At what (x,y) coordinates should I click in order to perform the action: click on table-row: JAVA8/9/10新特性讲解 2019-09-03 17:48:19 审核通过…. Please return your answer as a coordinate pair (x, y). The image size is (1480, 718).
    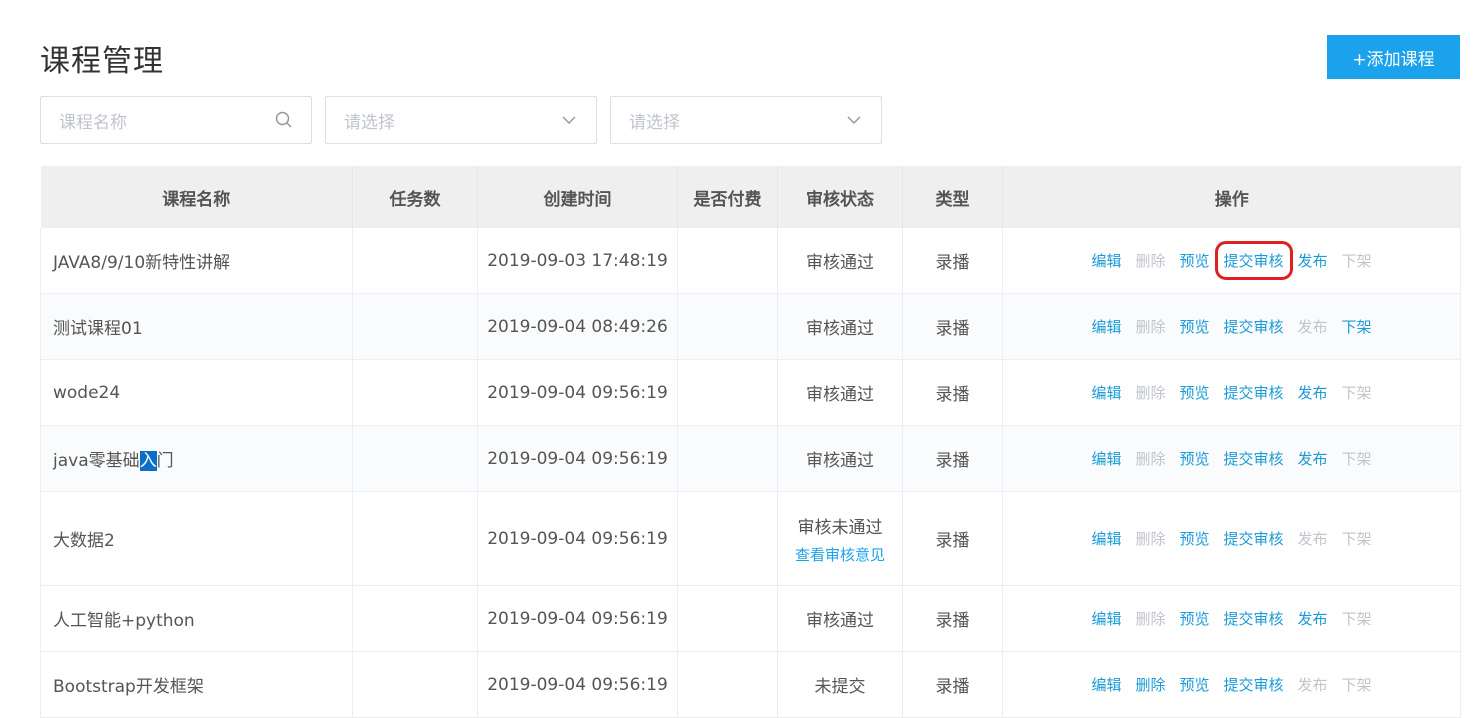
    Looking at the image, I should click on (750, 261).